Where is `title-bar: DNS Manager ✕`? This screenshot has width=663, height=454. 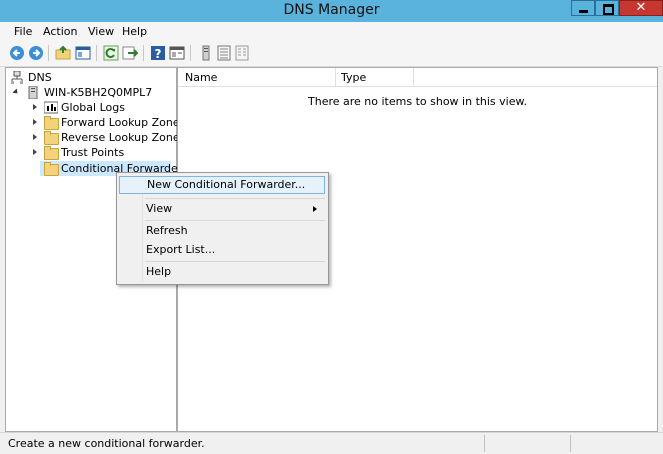
title-bar: DNS Manager ✕ is located at coordinates (331, 11).